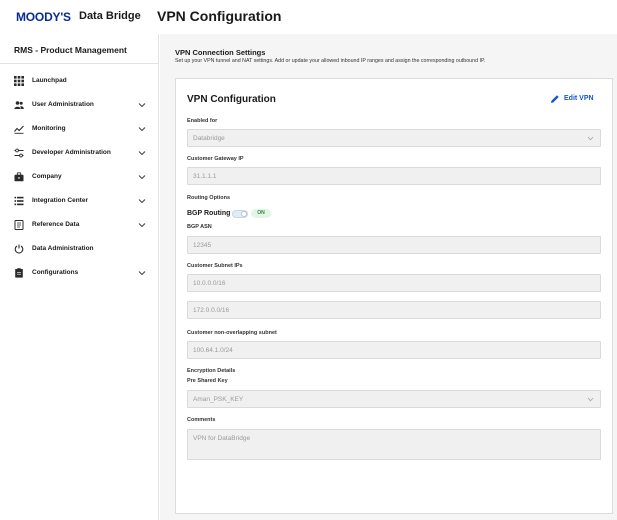 The width and height of the screenshot is (617, 520). What do you see at coordinates (19, 81) in the screenshot?
I see `grid-icon` at bounding box center [19, 81].